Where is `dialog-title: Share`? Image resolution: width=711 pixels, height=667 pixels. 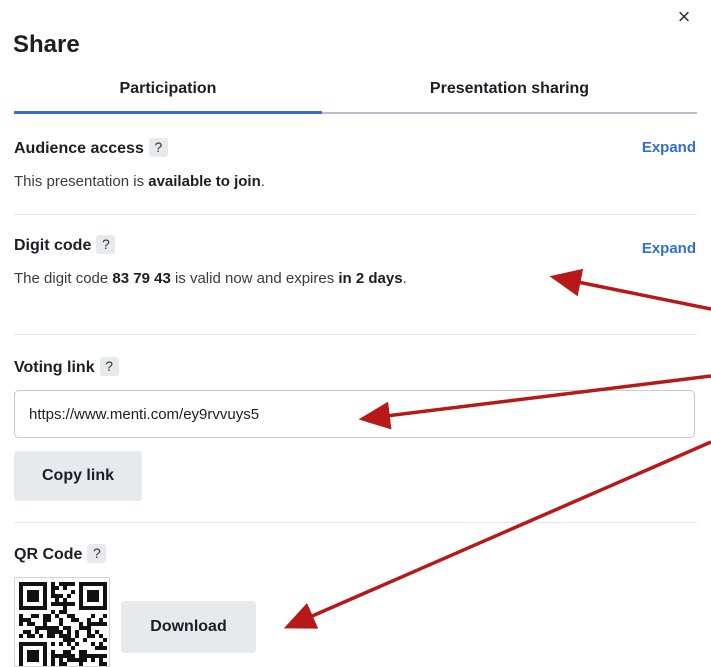 dialog-title: Share is located at coordinates (46, 44).